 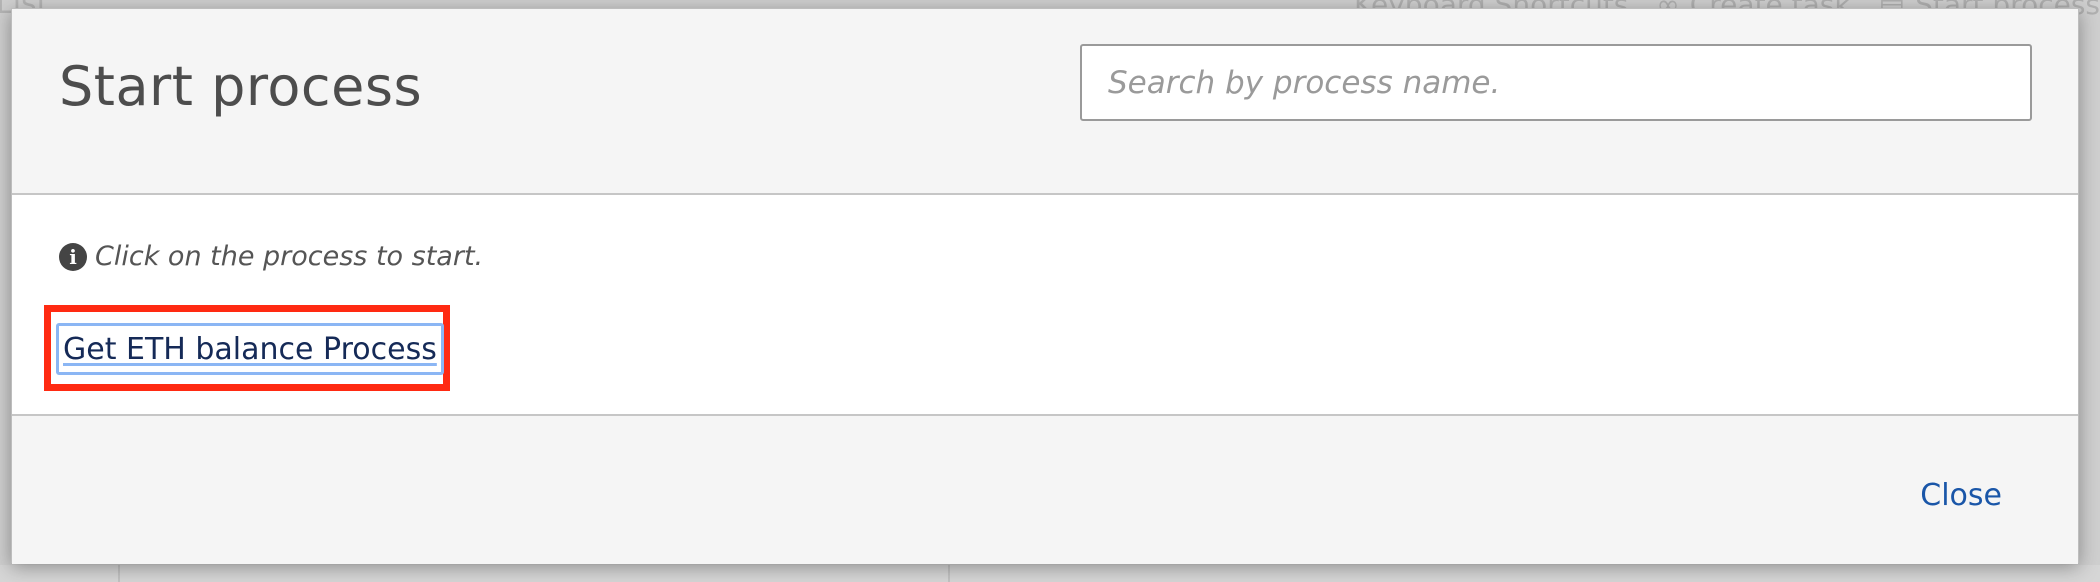 I want to click on info-icon: i, so click(x=73, y=256).